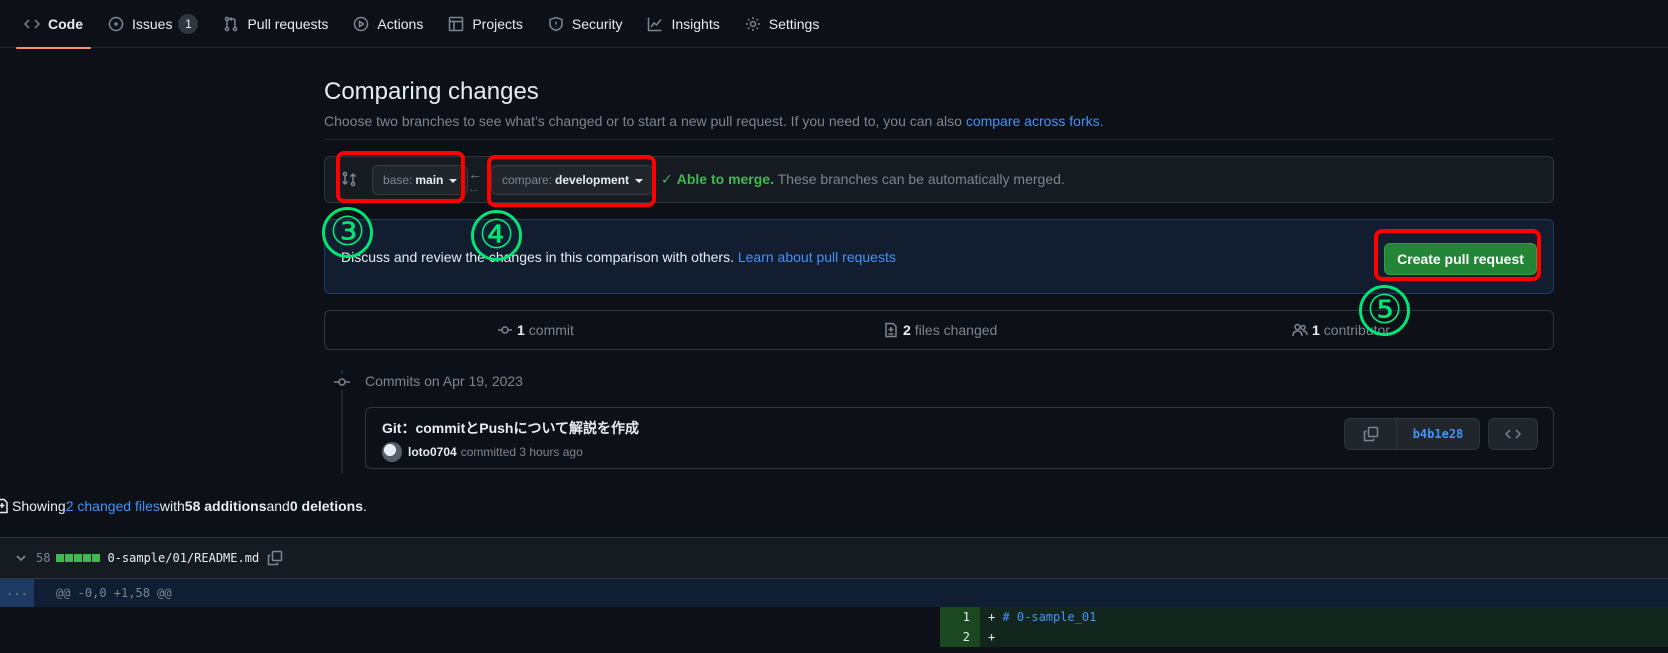 The image size is (1668, 653). What do you see at coordinates (752, 23) in the screenshot?
I see `gear-icon` at bounding box center [752, 23].